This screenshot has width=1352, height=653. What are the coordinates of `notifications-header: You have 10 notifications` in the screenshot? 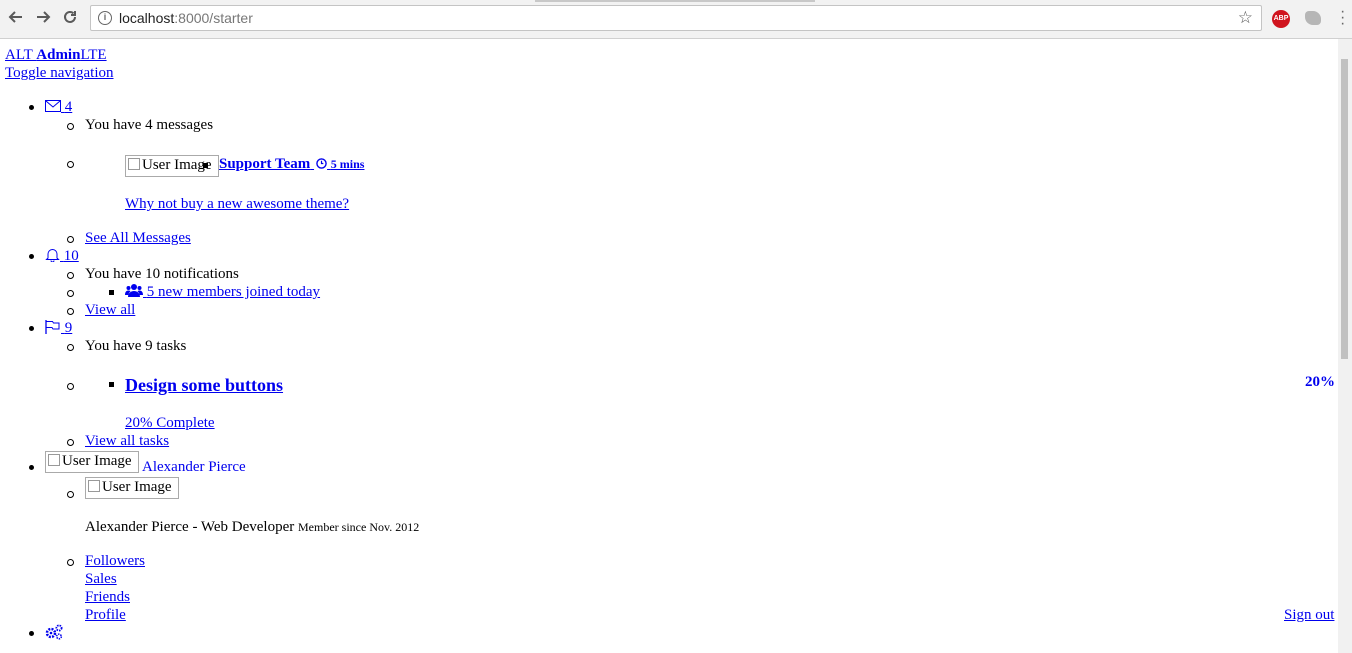 It's located at (162, 274).